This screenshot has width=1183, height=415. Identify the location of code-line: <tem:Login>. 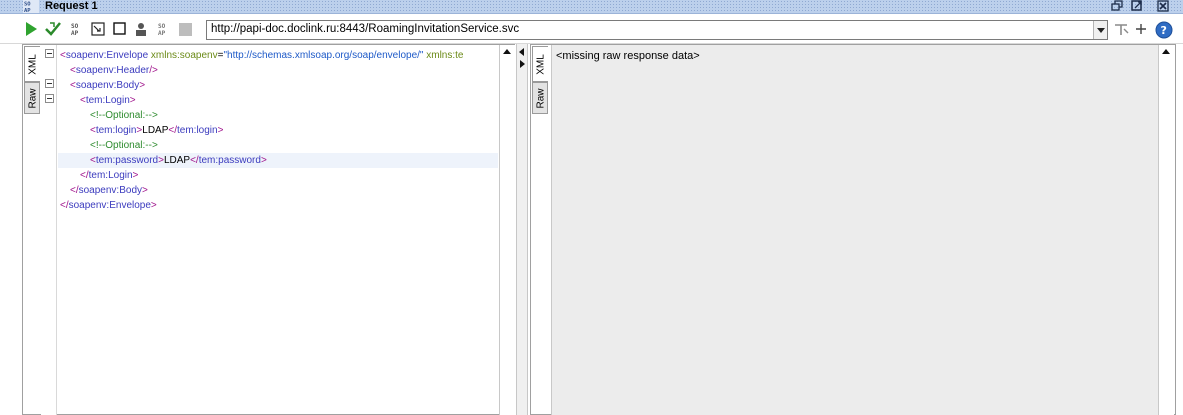
(97, 100).